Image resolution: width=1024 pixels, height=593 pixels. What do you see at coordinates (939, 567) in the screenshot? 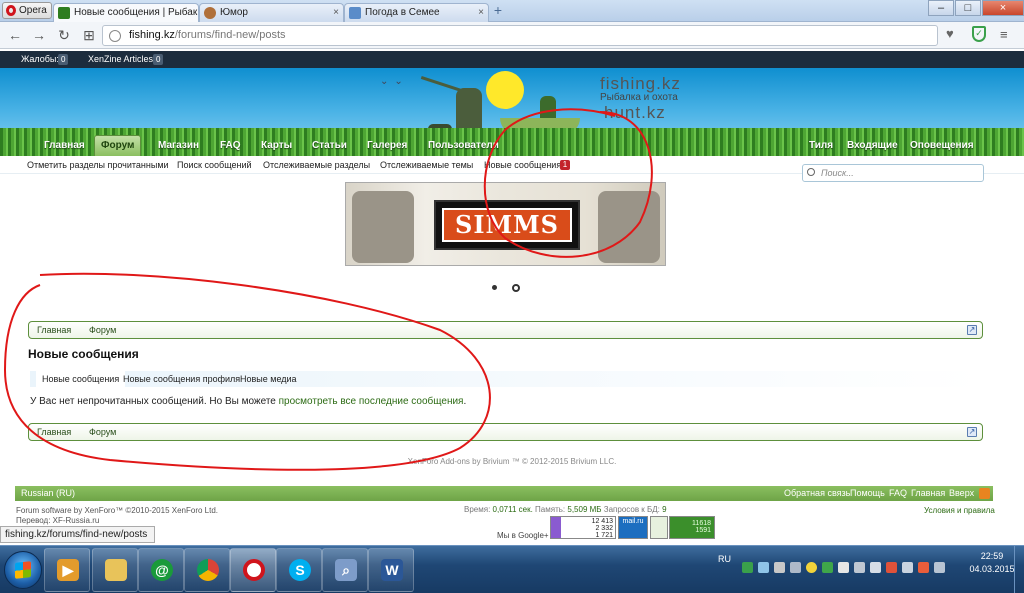
I see `tray-network-signal-icon` at bounding box center [939, 567].